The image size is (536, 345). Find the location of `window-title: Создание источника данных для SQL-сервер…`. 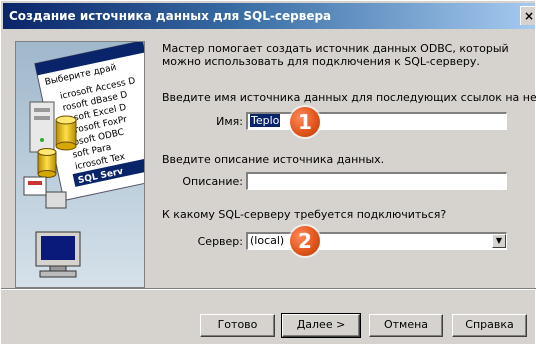

window-title: Создание источника данных для SQL-сервер… is located at coordinates (170, 16).